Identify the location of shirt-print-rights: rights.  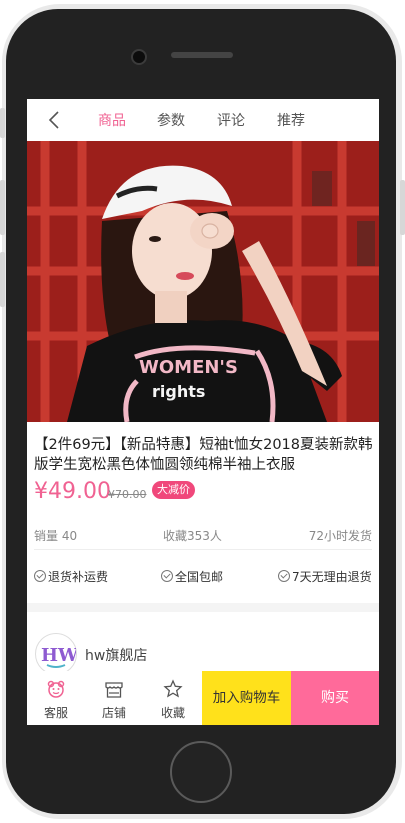
(178, 391).